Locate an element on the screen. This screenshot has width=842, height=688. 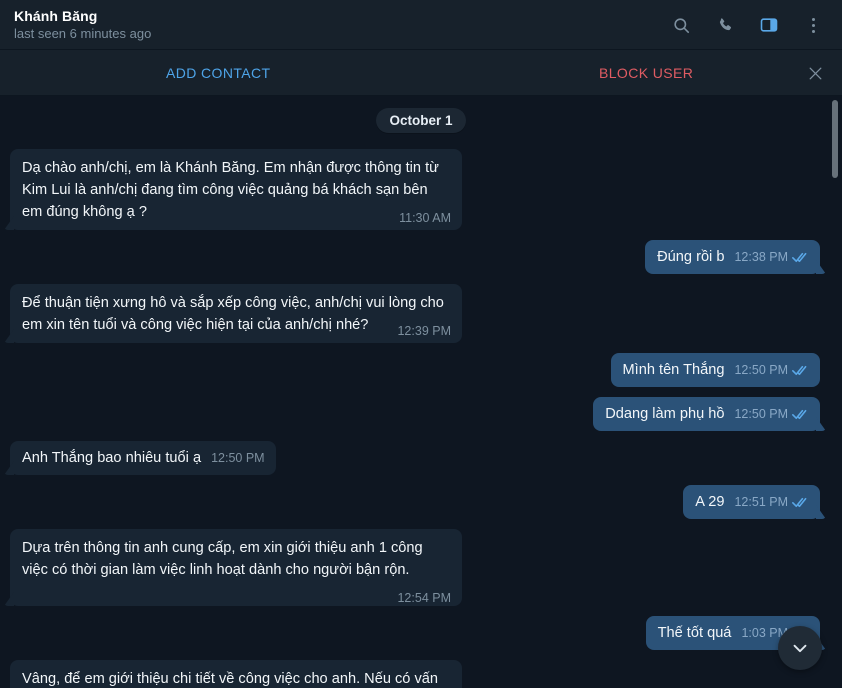
sidebar-toggle-icon is located at coordinates (769, 25).